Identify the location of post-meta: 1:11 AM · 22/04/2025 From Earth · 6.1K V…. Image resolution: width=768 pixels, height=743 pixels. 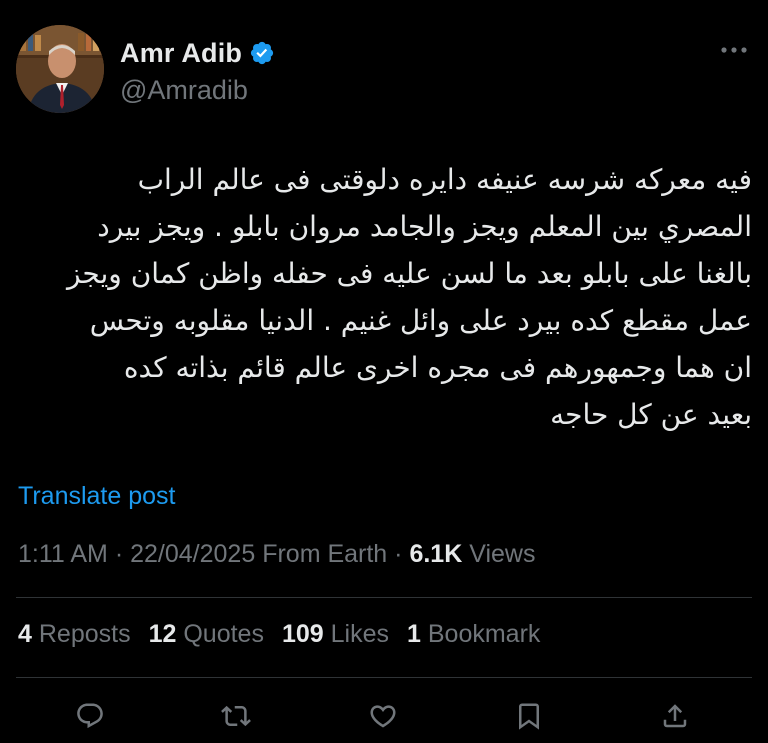
(276, 554).